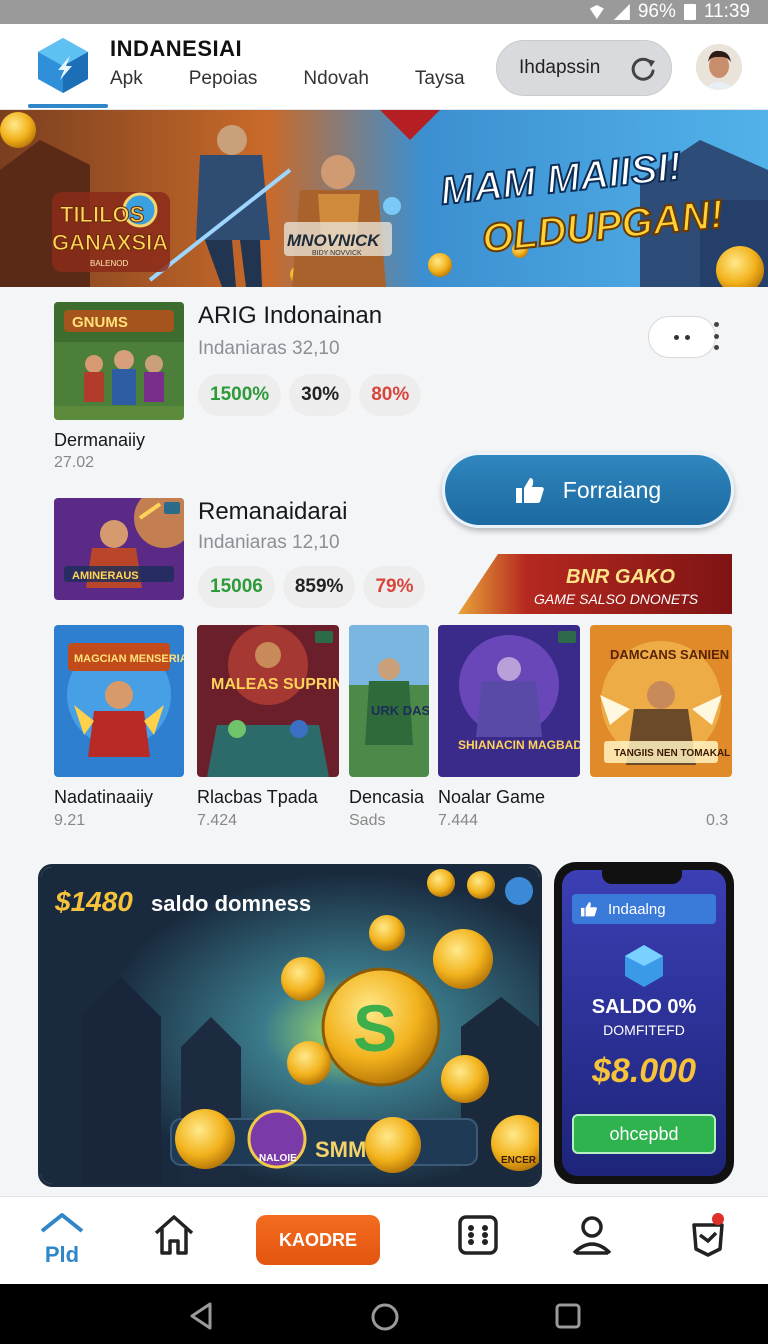 The width and height of the screenshot is (768, 1344). I want to click on game-title: Remanaidarai, so click(272, 512).